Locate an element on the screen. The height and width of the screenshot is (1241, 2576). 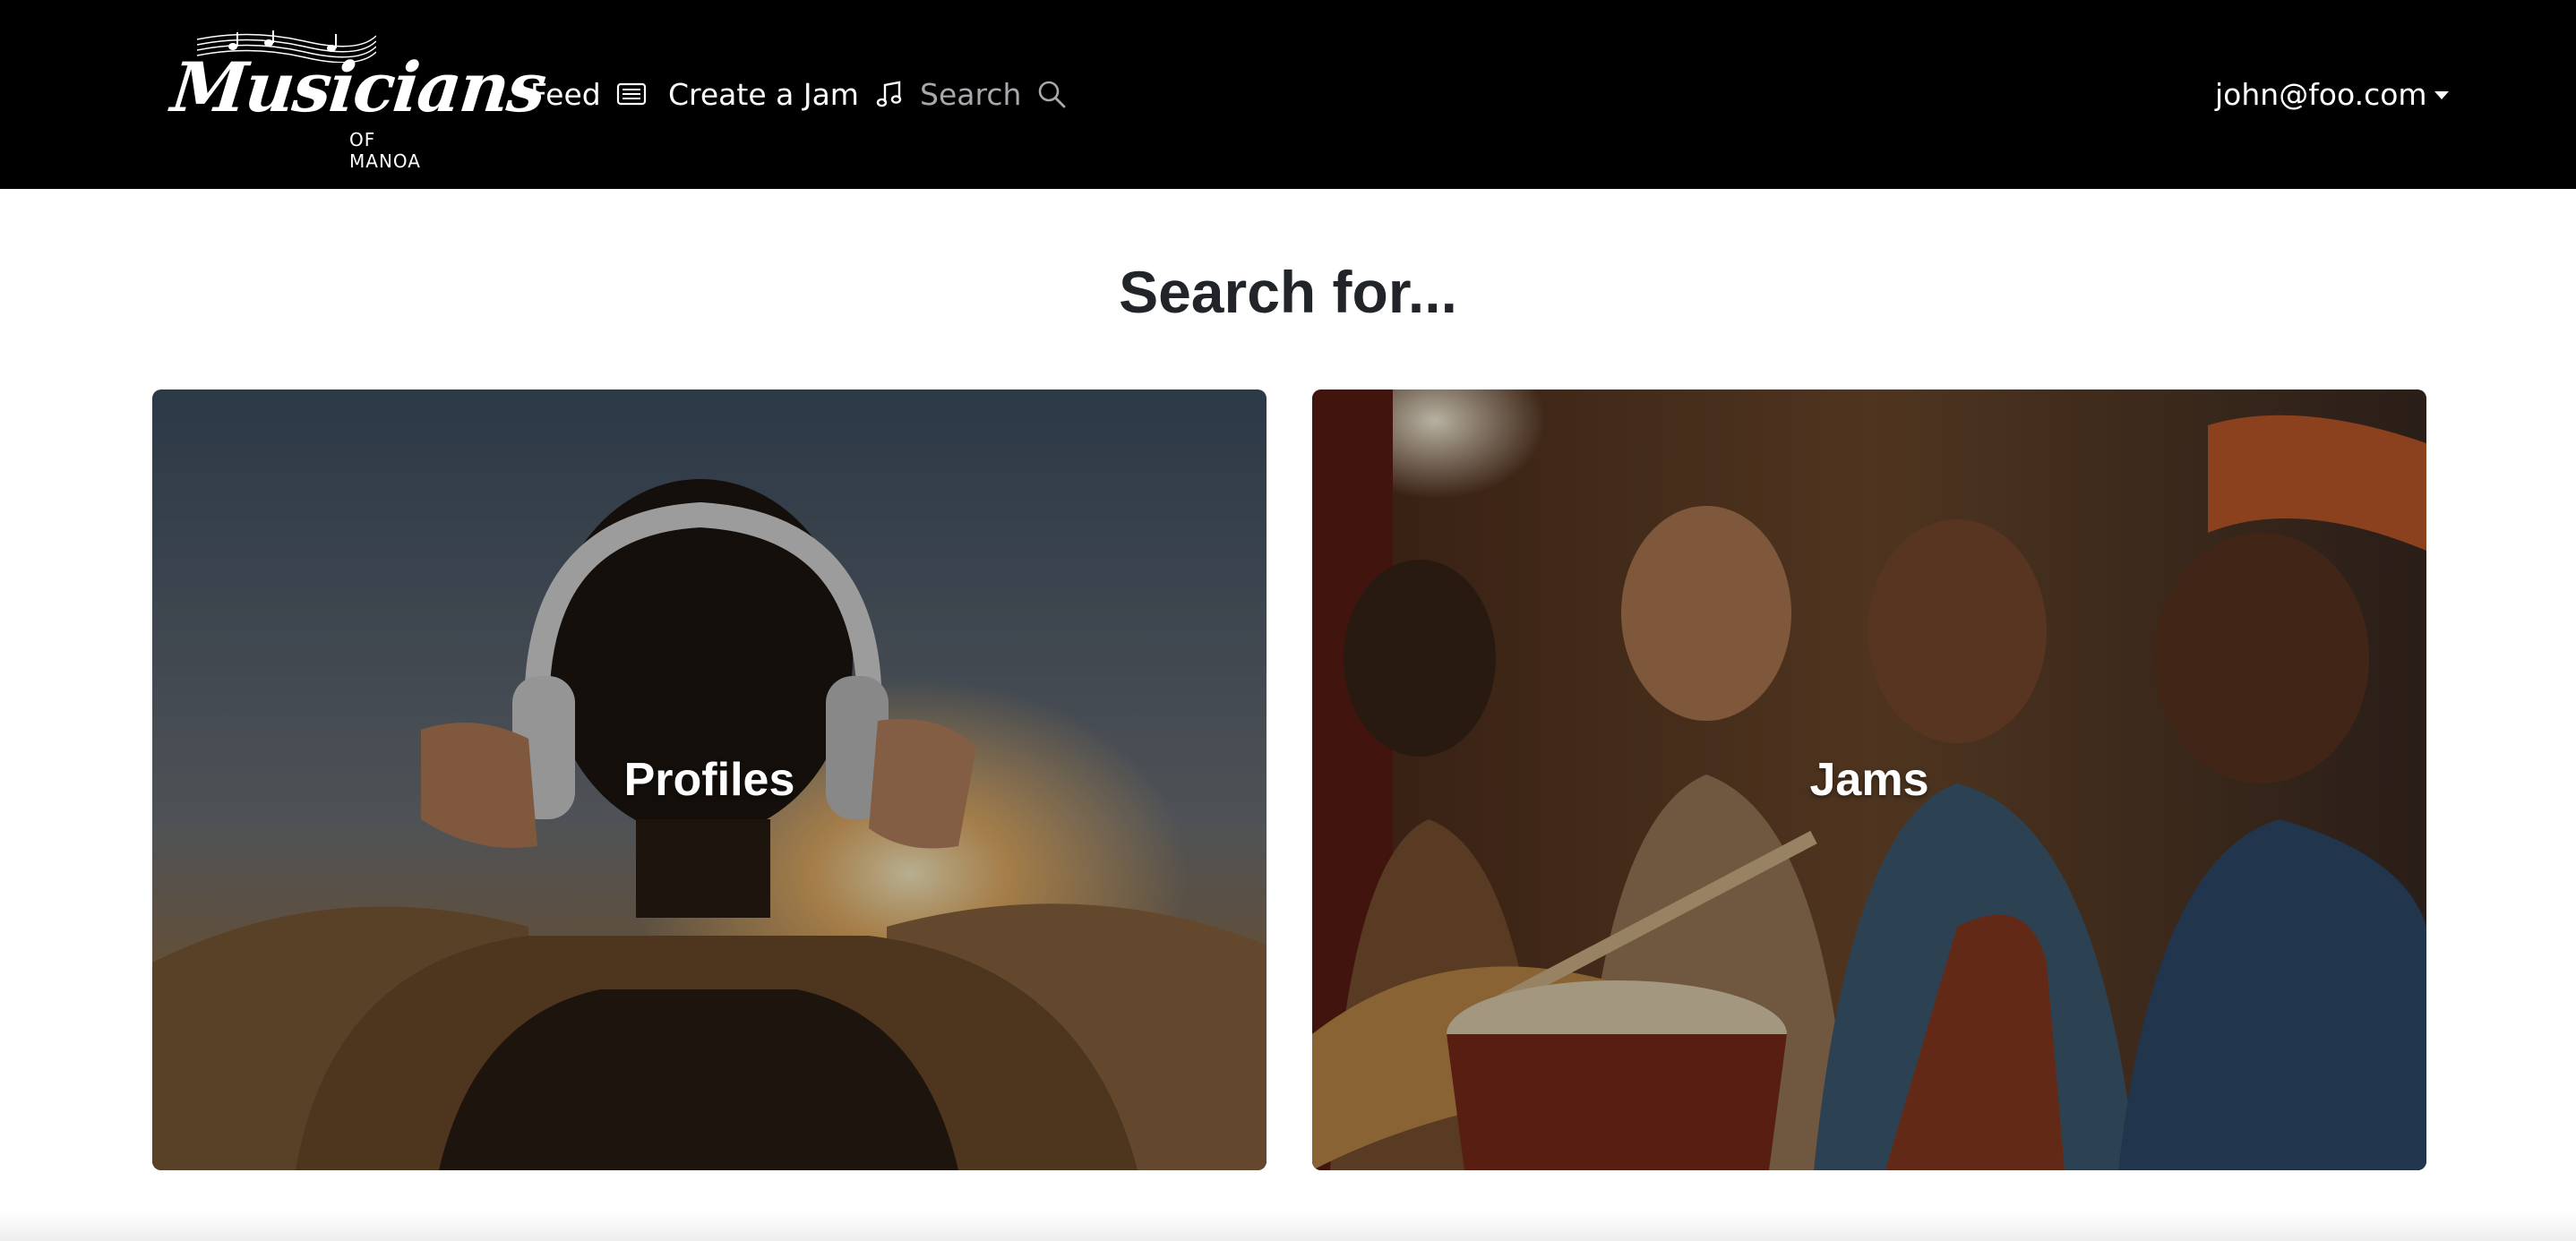
newspaper-icon is located at coordinates (631, 94).